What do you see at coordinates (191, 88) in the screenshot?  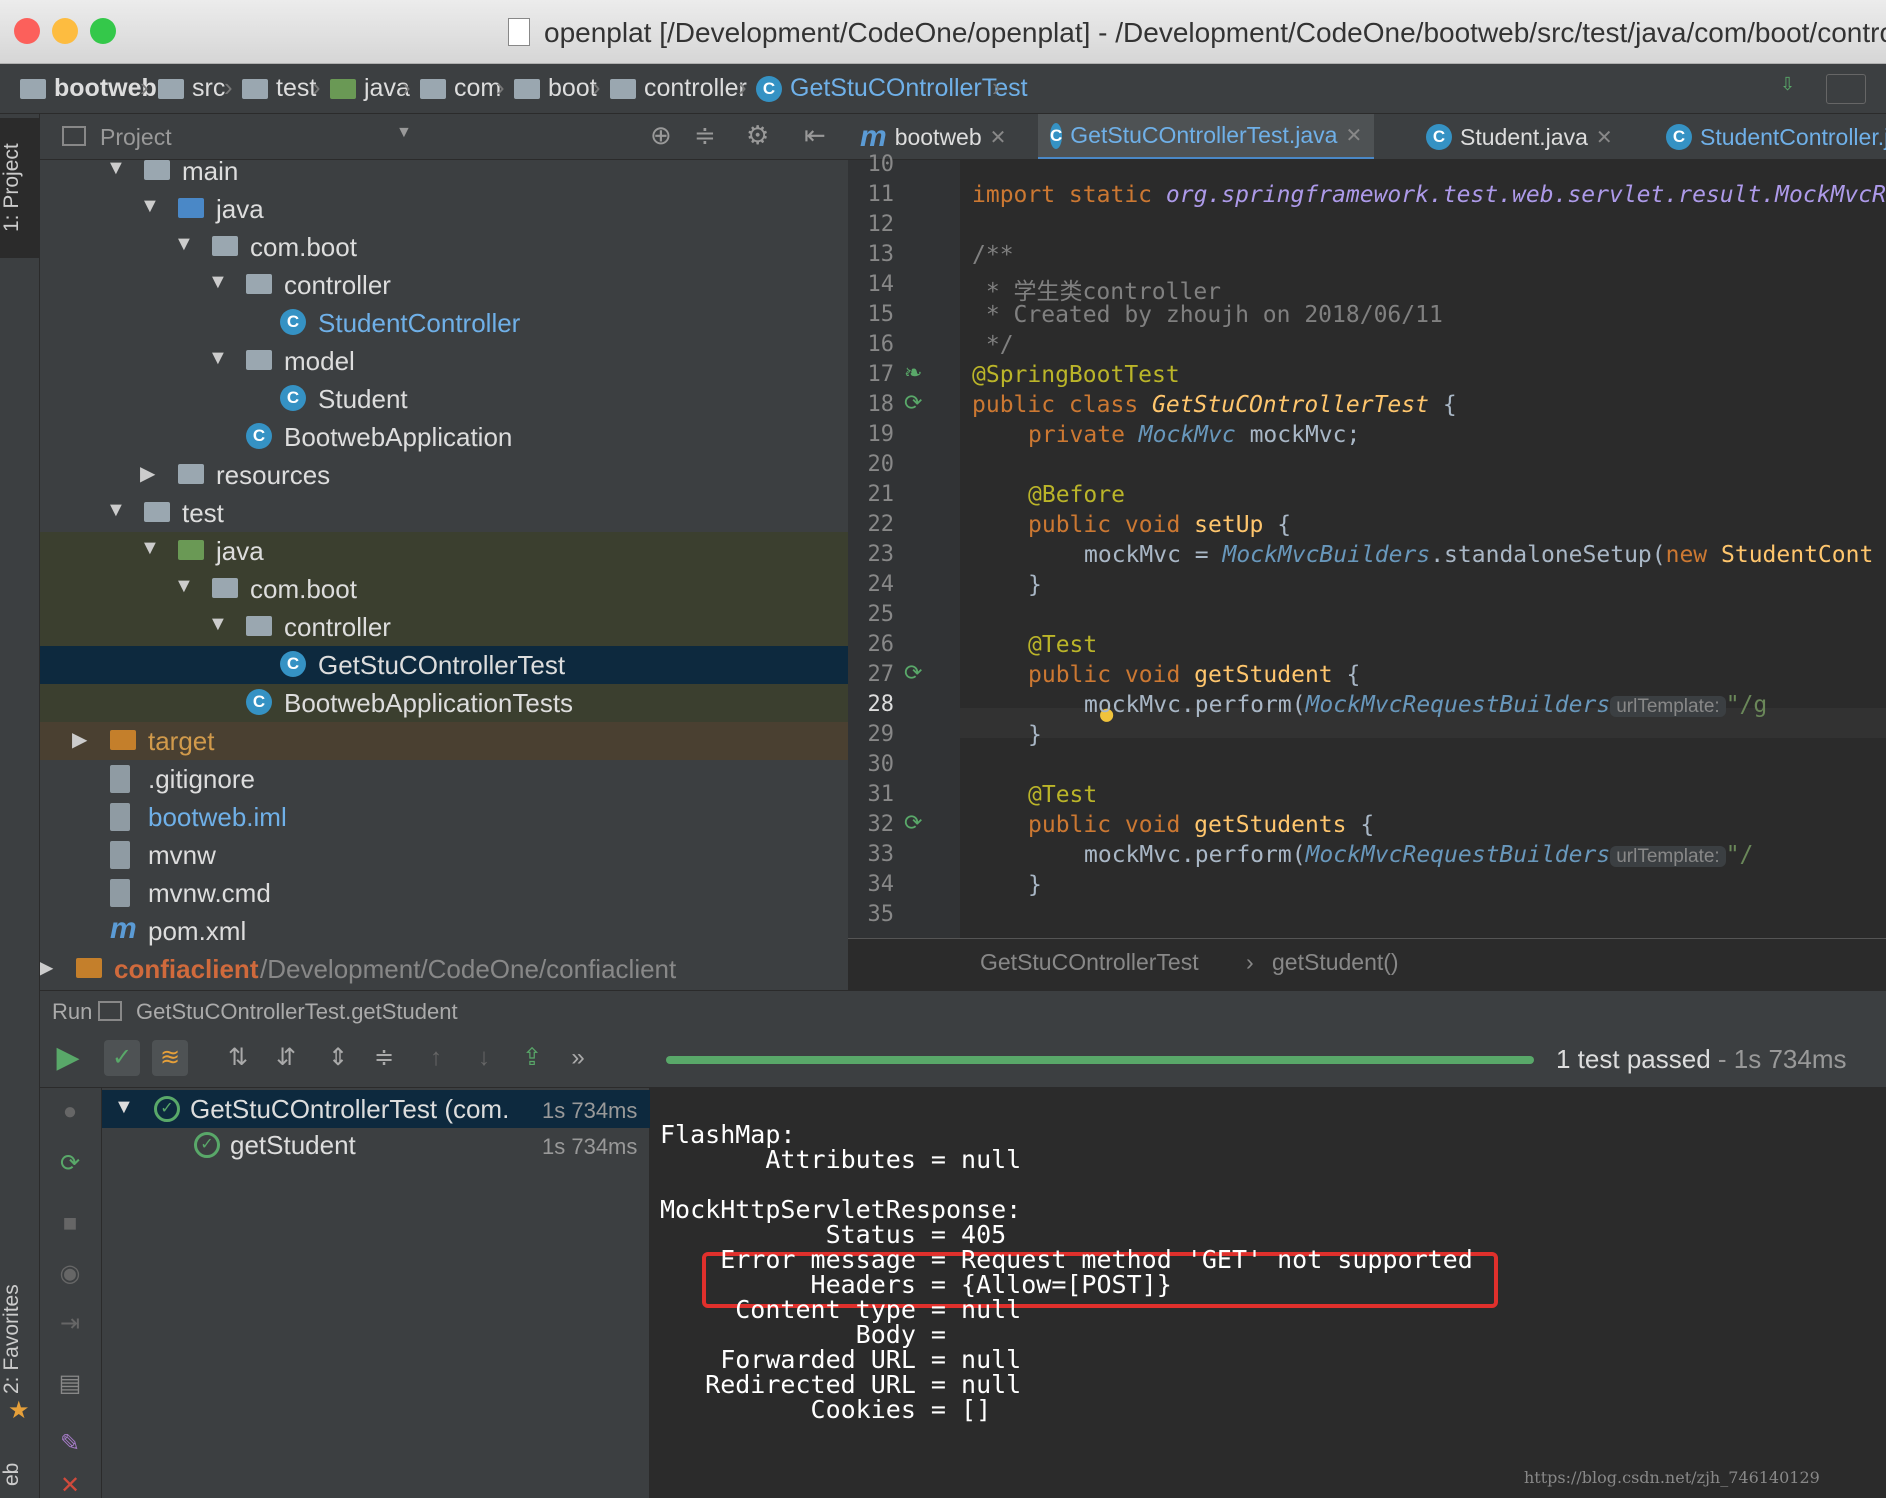 I see `crumb-src: src` at bounding box center [191, 88].